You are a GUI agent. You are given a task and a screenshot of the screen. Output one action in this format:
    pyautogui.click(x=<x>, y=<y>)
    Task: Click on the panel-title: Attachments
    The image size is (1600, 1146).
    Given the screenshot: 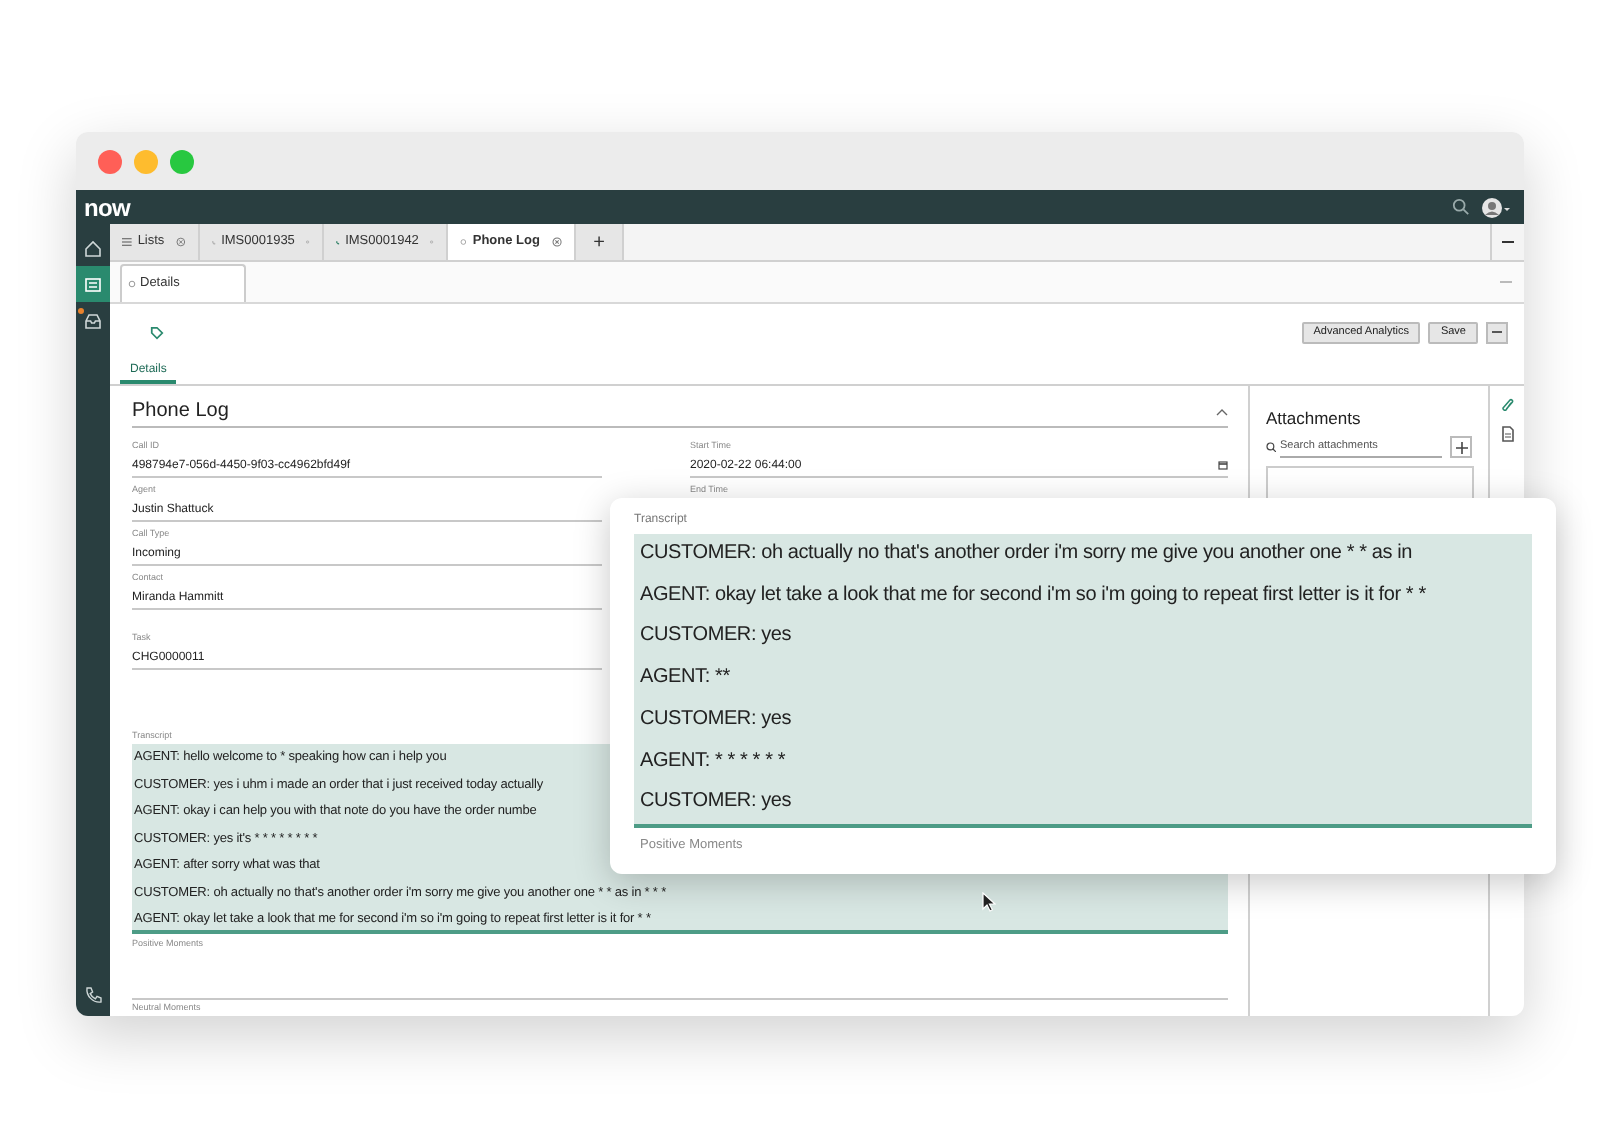 What is the action you would take?
    pyautogui.click(x=1314, y=418)
    